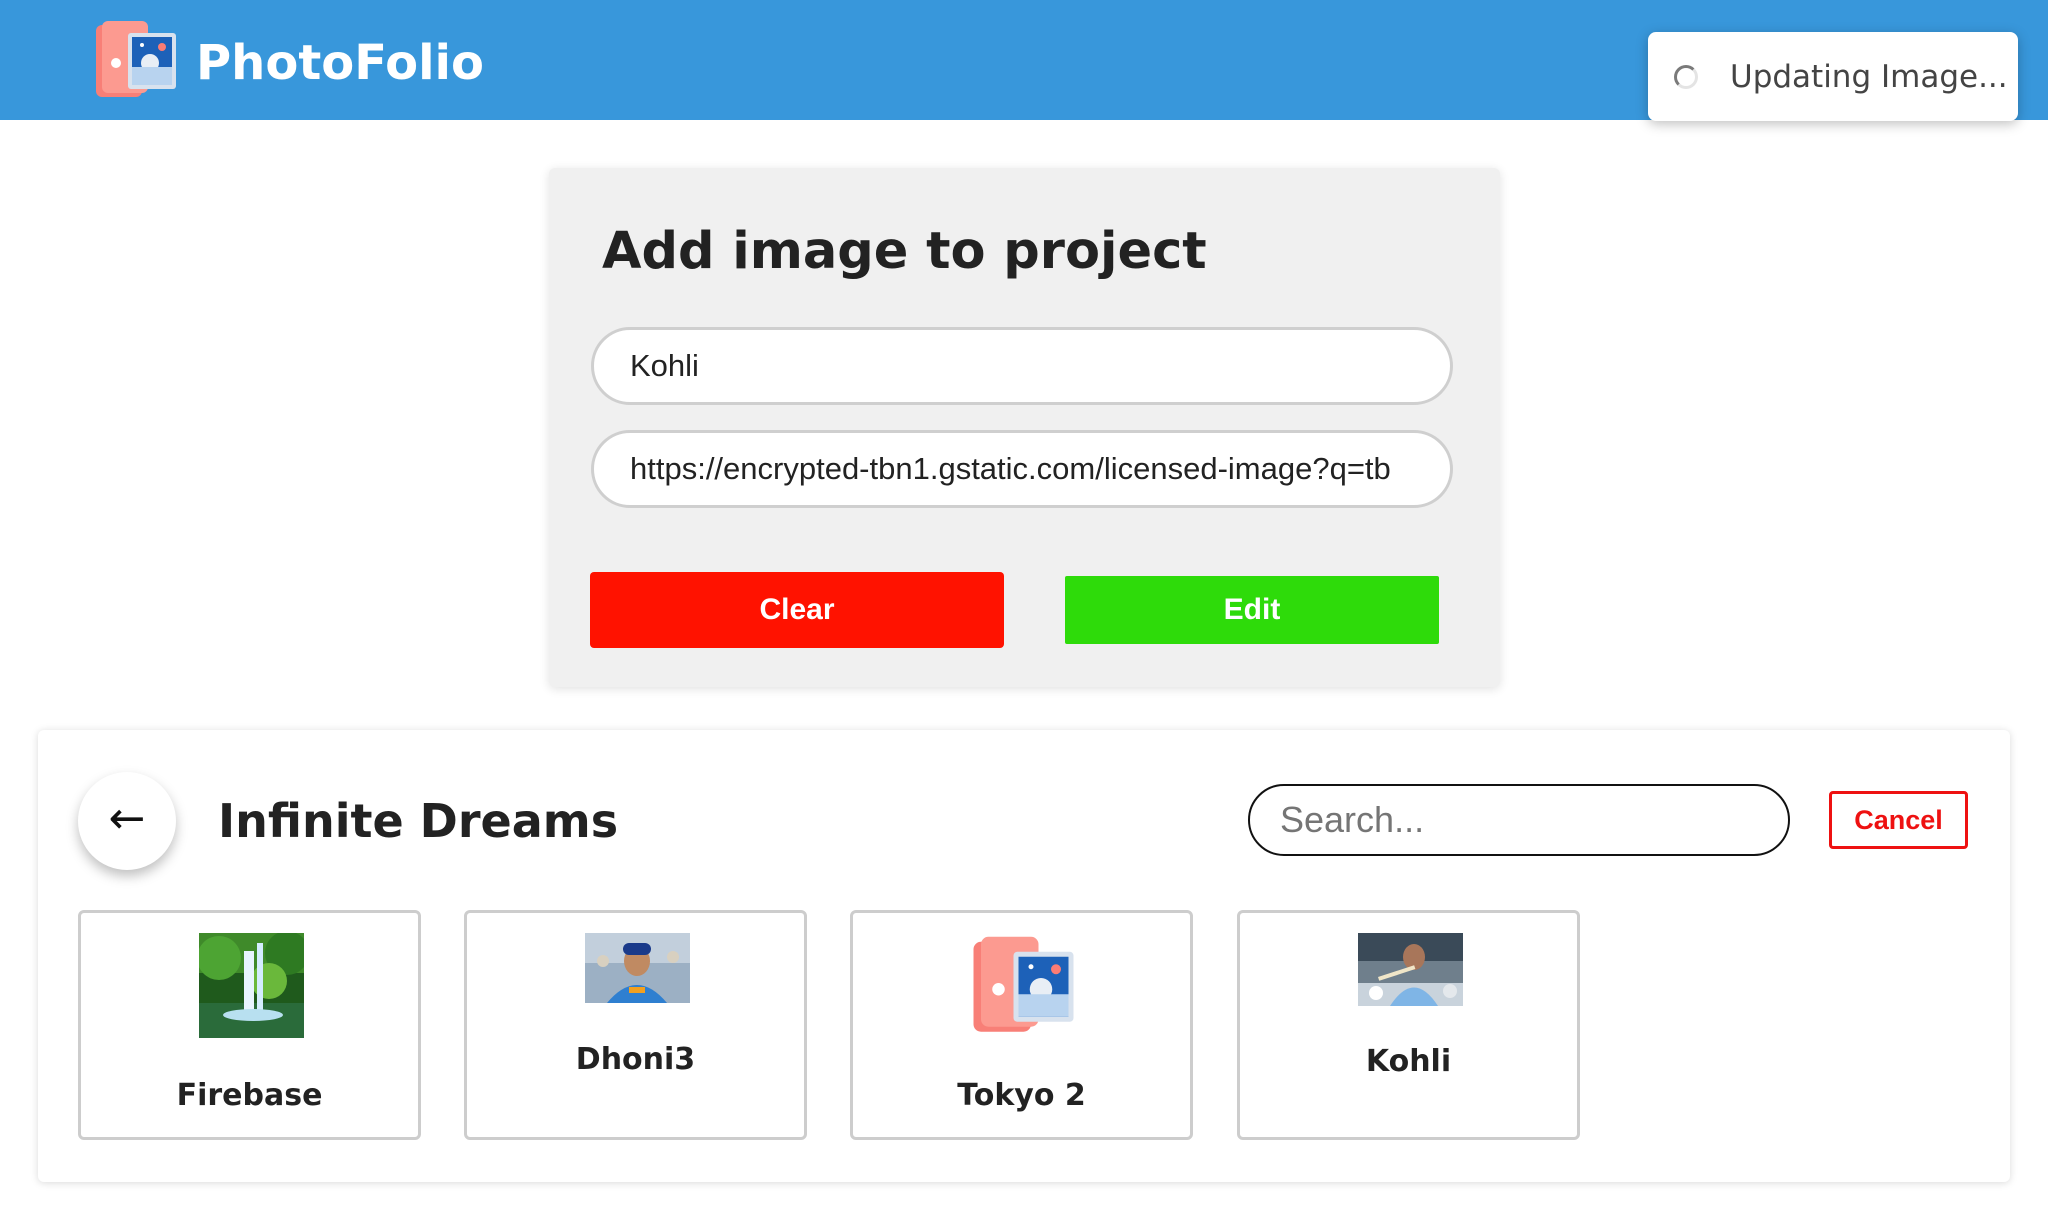 This screenshot has height=1230, width=2048. I want to click on image-card: Tokyo 2, so click(1021, 1025).